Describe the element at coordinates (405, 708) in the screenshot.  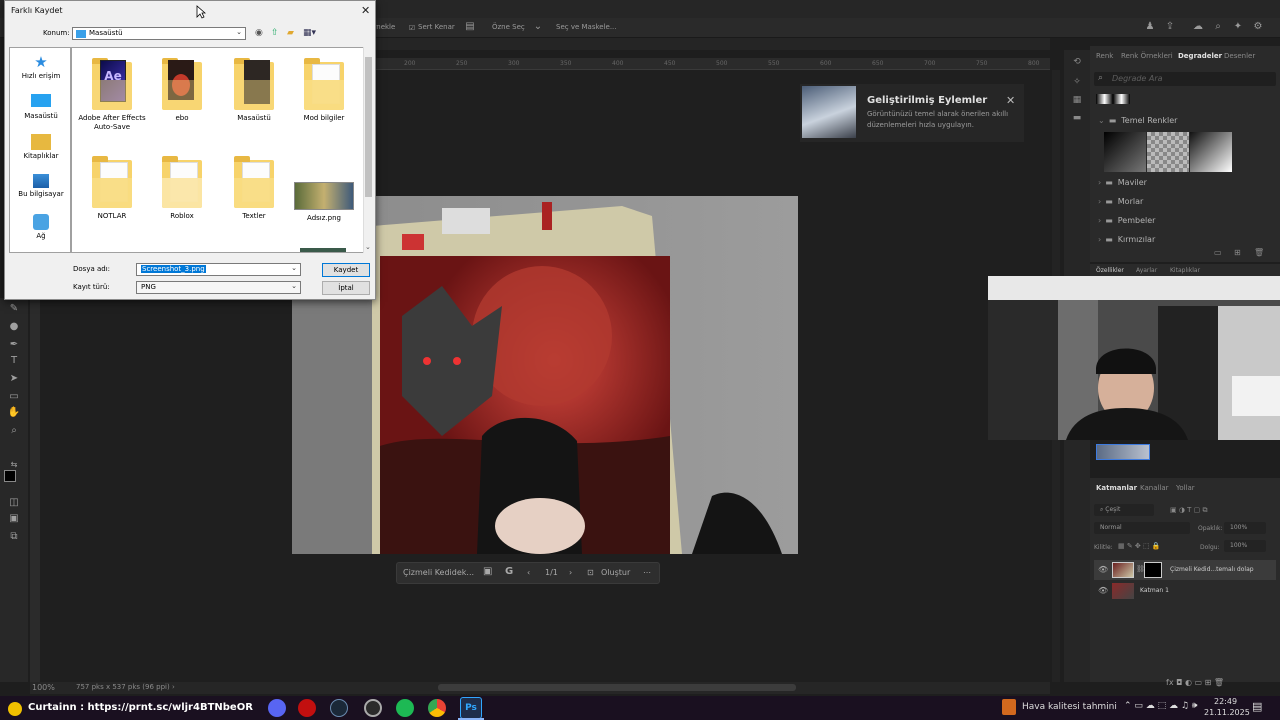
I see `spotify-icon` at that location.